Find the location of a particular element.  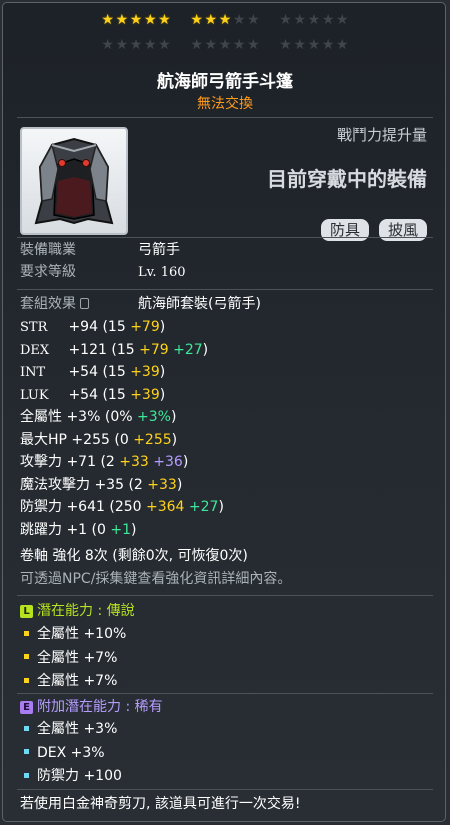

stat-total: +94 is located at coordinates (83, 327).